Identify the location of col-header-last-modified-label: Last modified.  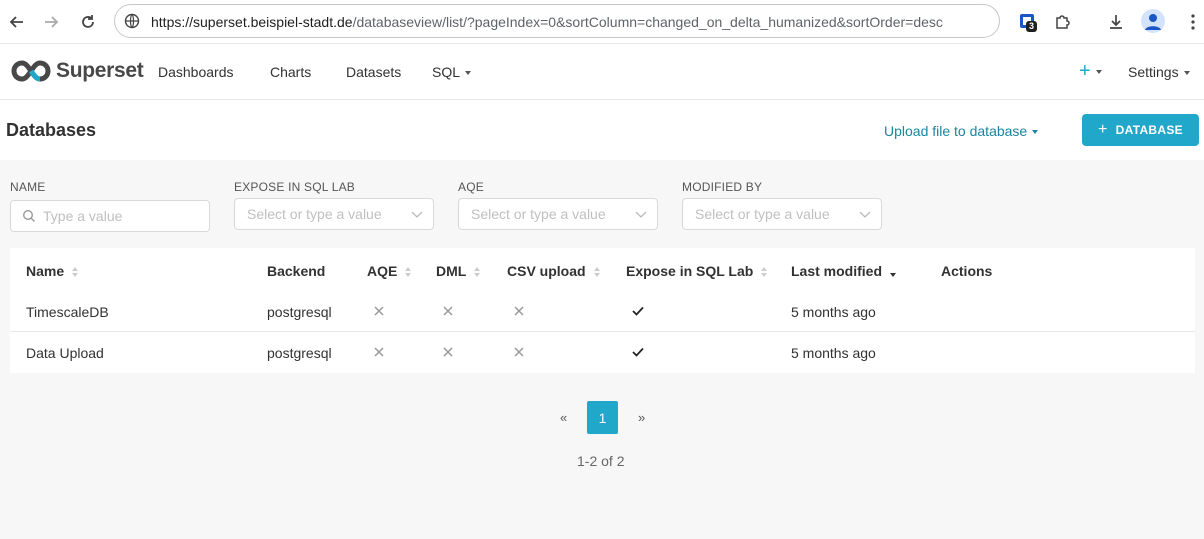
(837, 271).